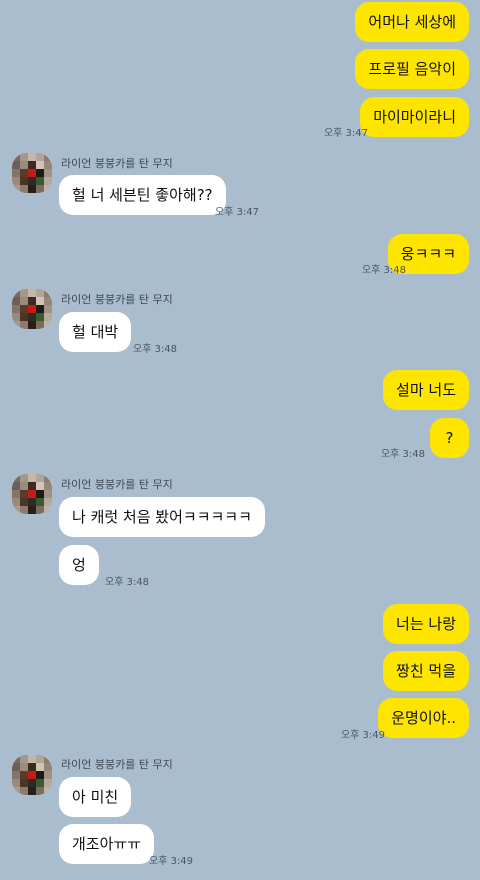  I want to click on my-message-bubble: 프로필 음악이, so click(412, 69).